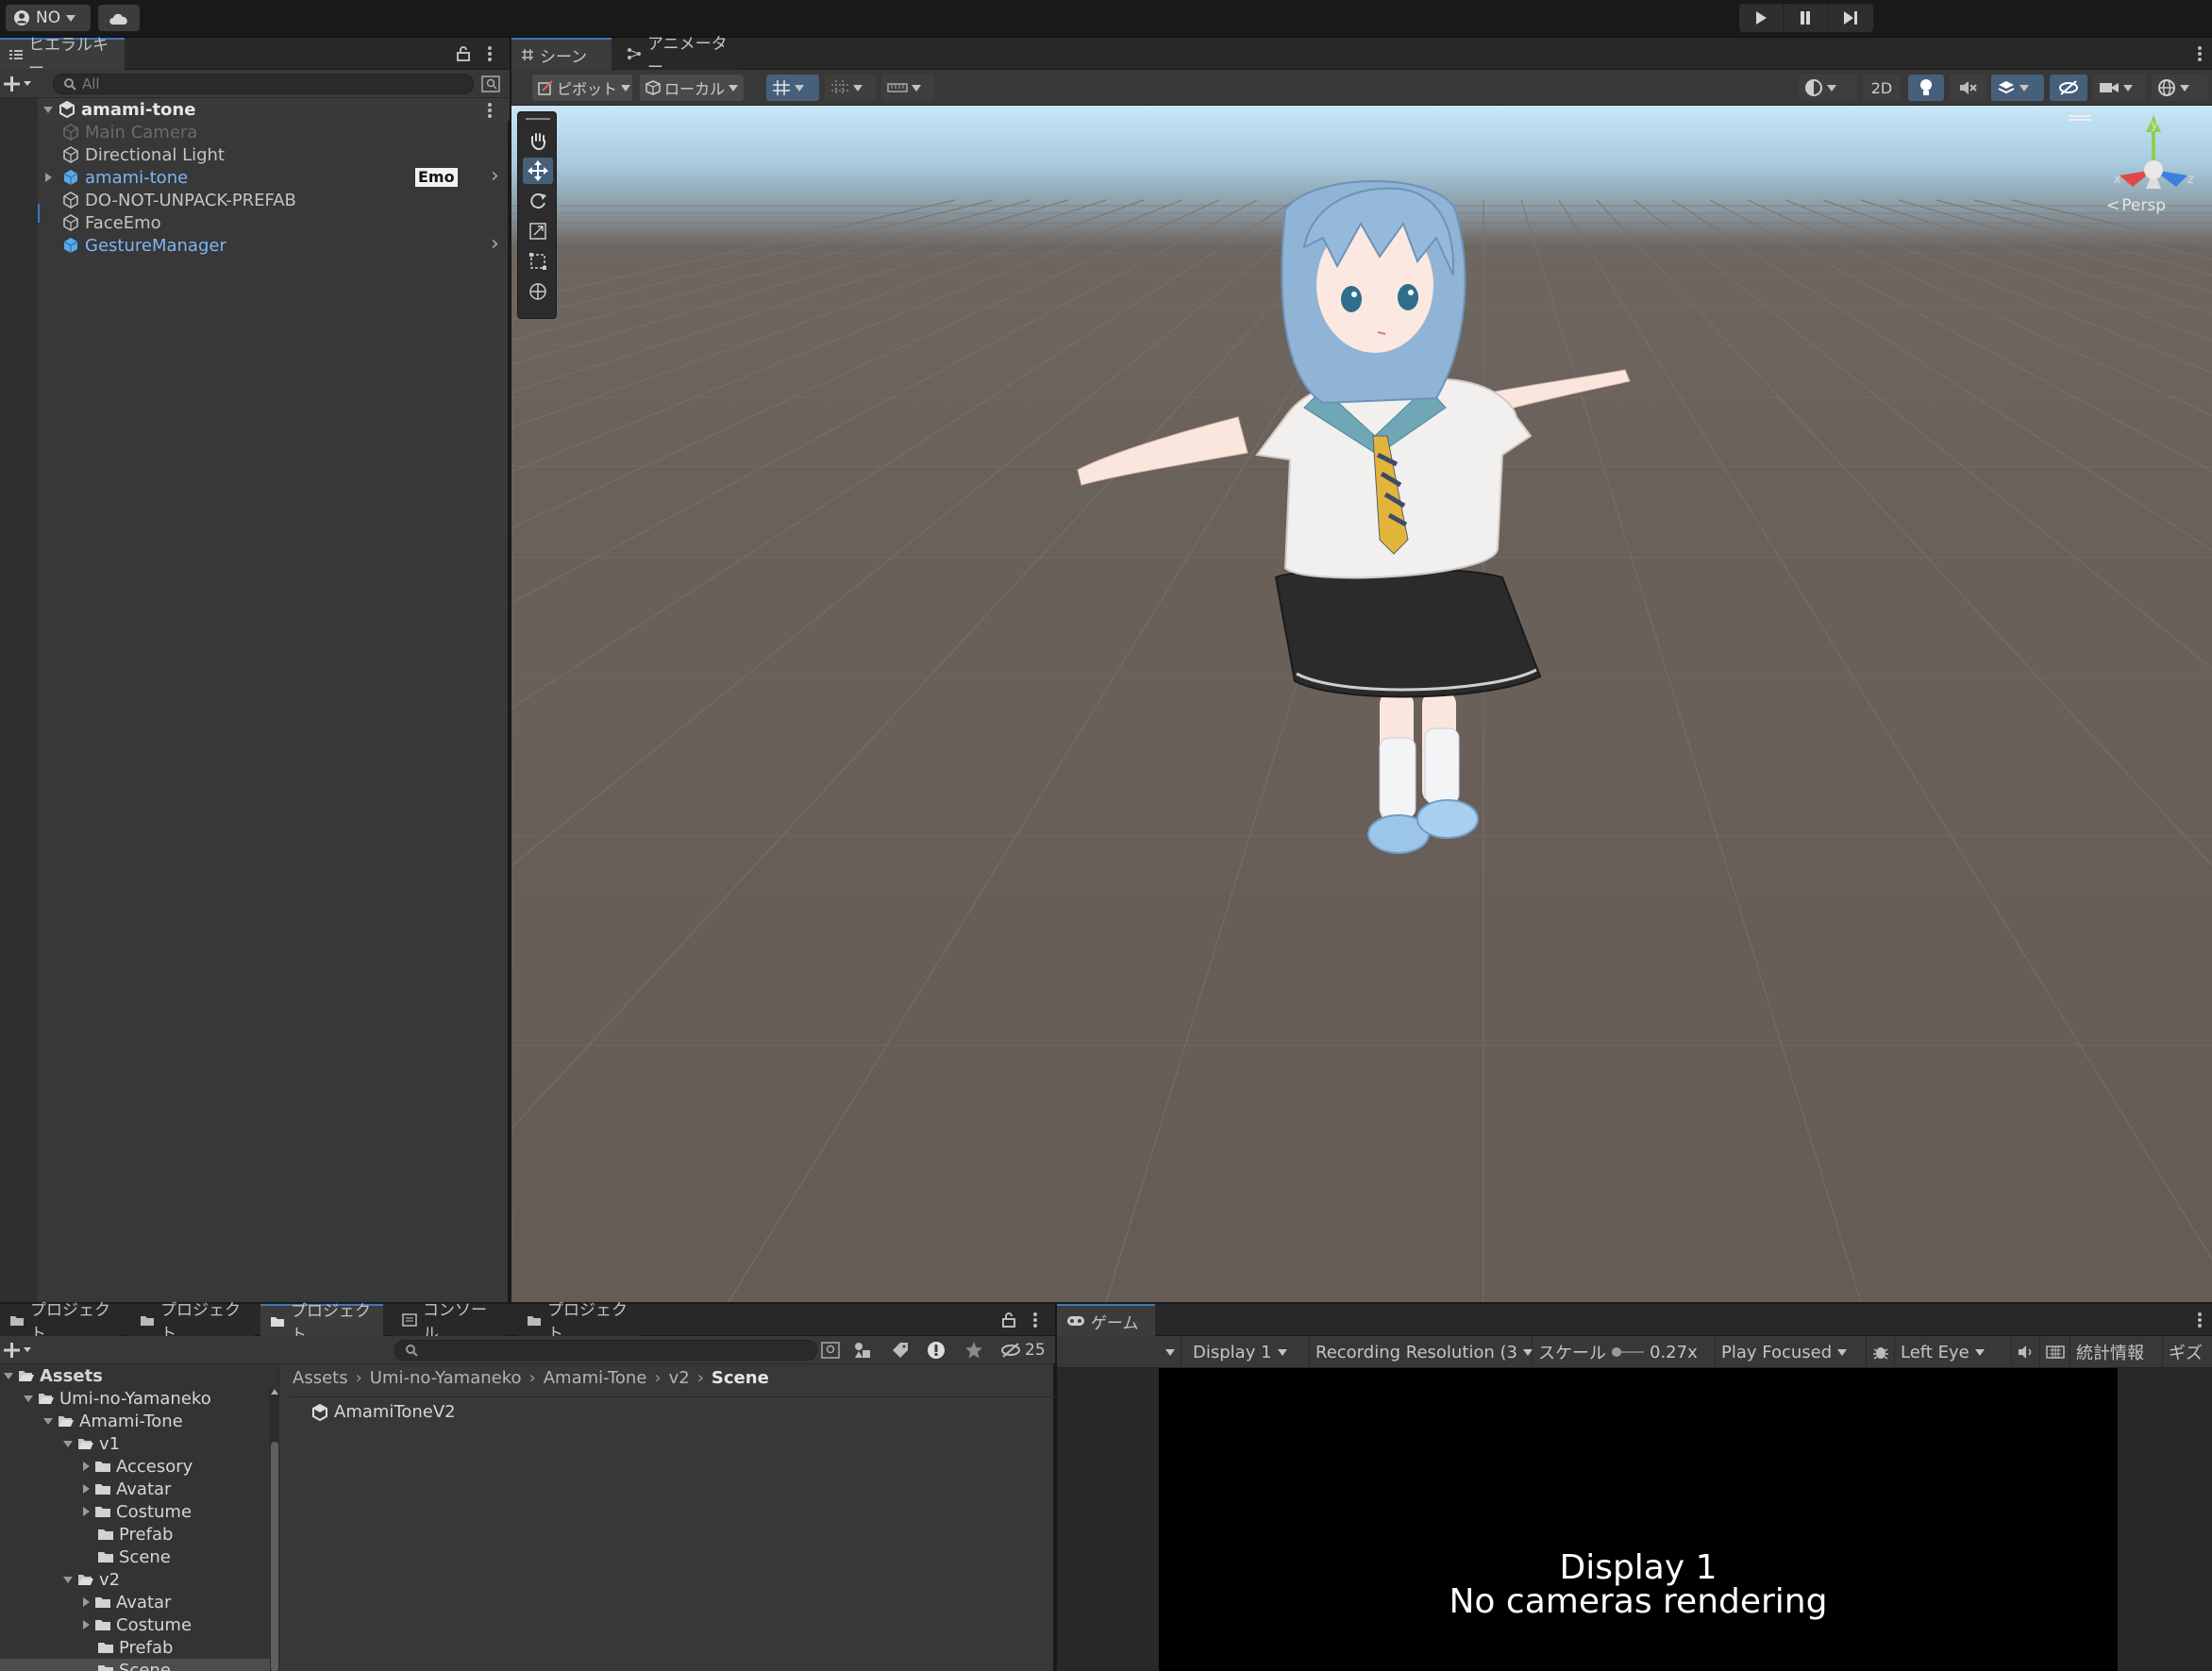 This screenshot has width=2212, height=1671. Describe the element at coordinates (596, 1378) in the screenshot. I see `breadcrumb-item: Amami-Tone` at that location.